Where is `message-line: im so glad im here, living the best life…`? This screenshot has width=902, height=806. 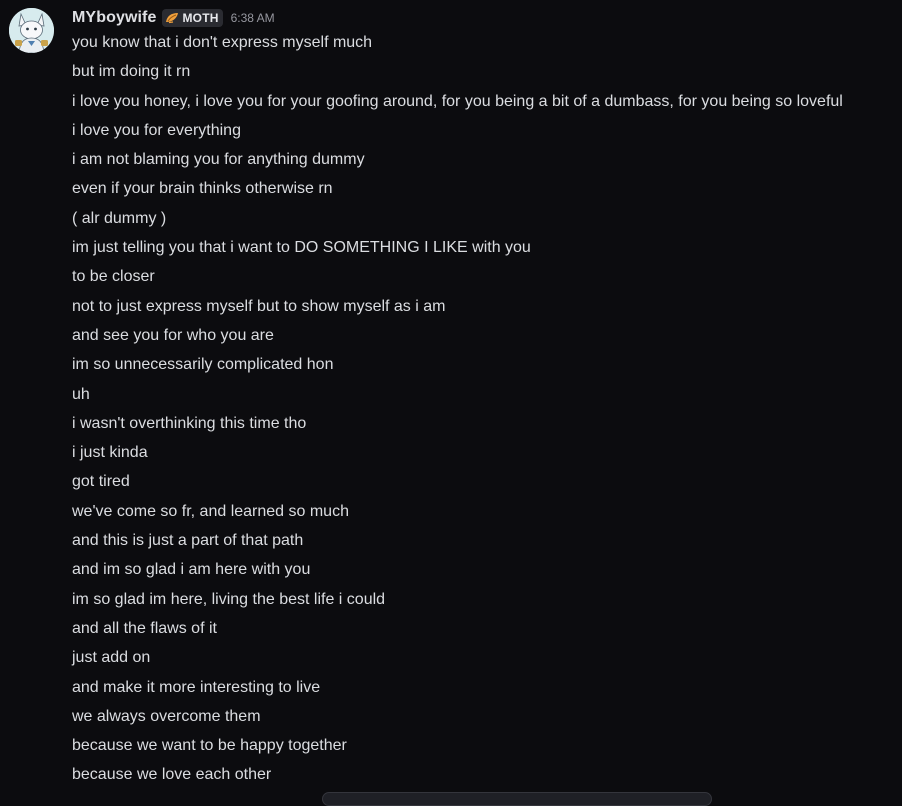
message-line: im so glad im here, living the best life… is located at coordinates (229, 599).